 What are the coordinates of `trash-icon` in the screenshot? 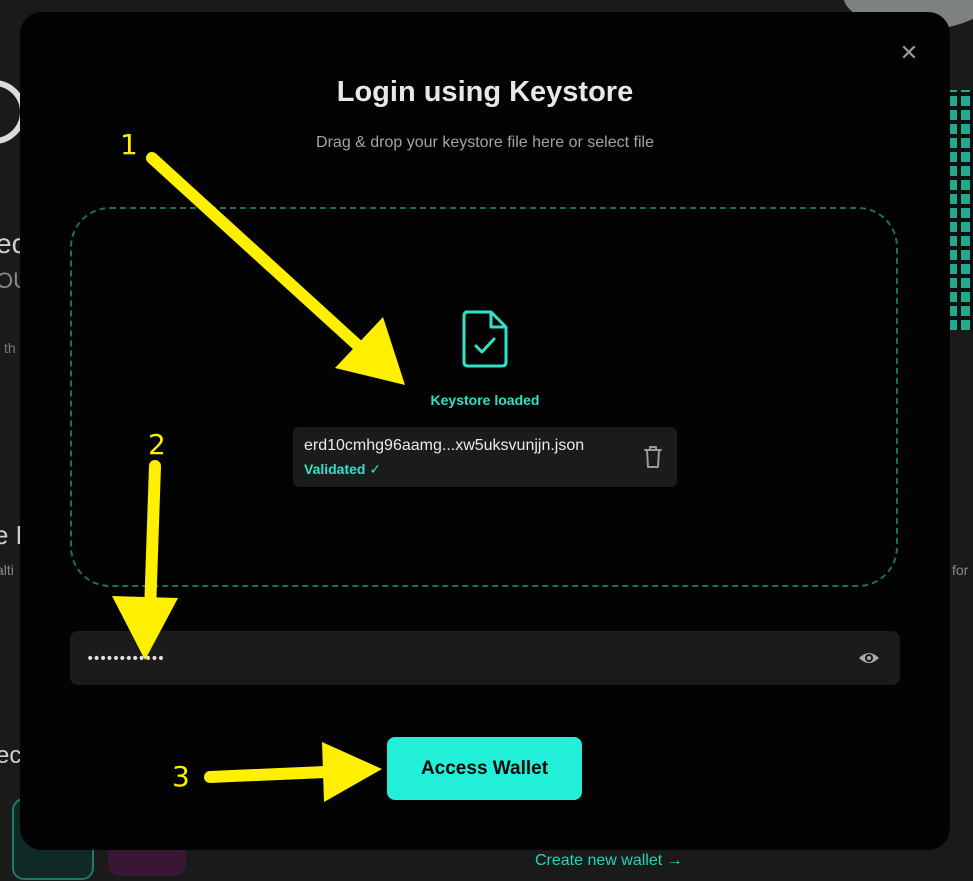 It's located at (653, 457).